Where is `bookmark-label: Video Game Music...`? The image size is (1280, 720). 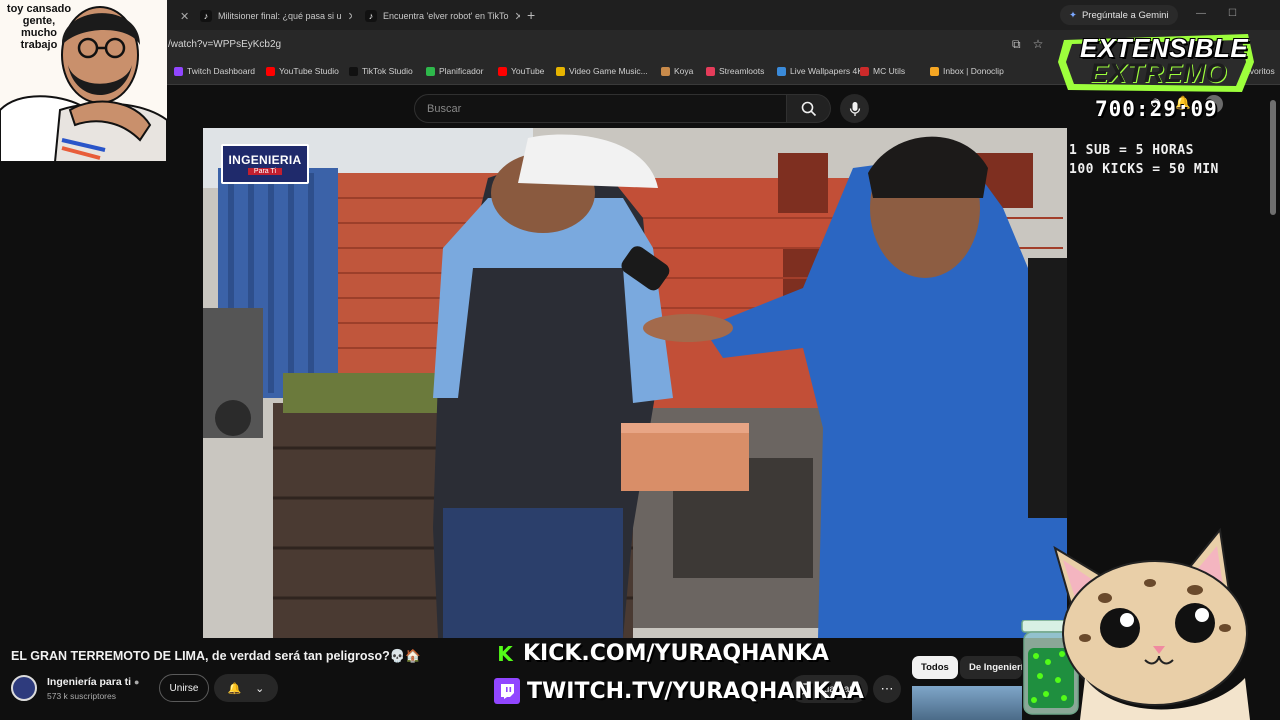
bookmark-label: Video Game Music... is located at coordinates (608, 71).